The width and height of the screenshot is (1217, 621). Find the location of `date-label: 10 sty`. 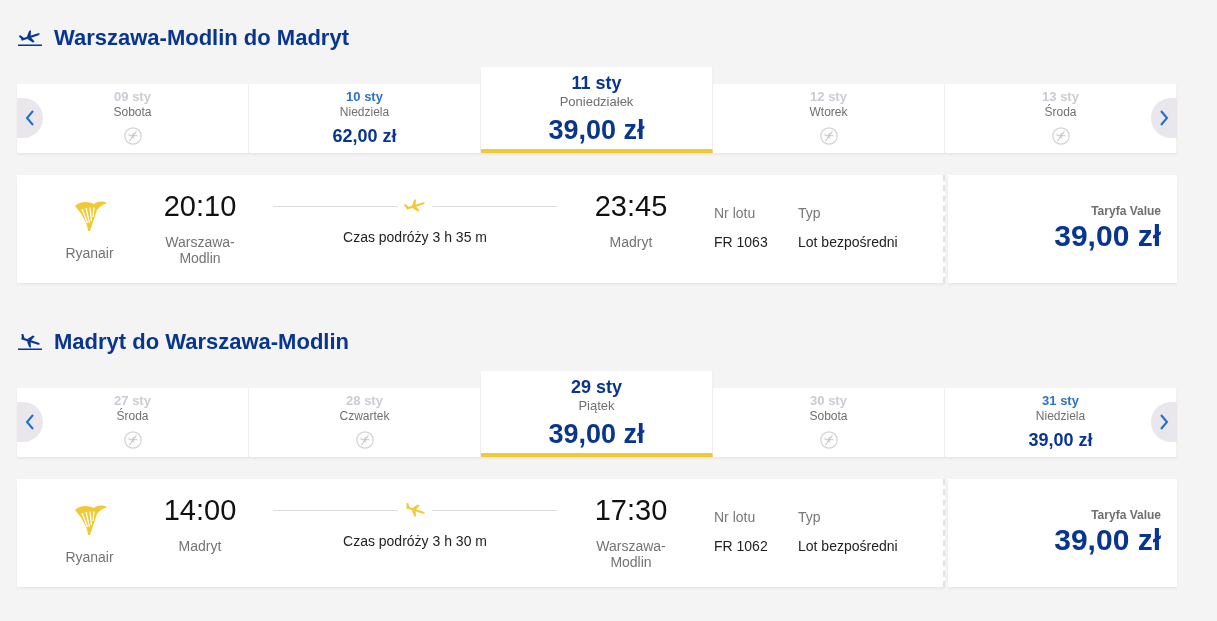

date-label: 10 sty is located at coordinates (364, 97).